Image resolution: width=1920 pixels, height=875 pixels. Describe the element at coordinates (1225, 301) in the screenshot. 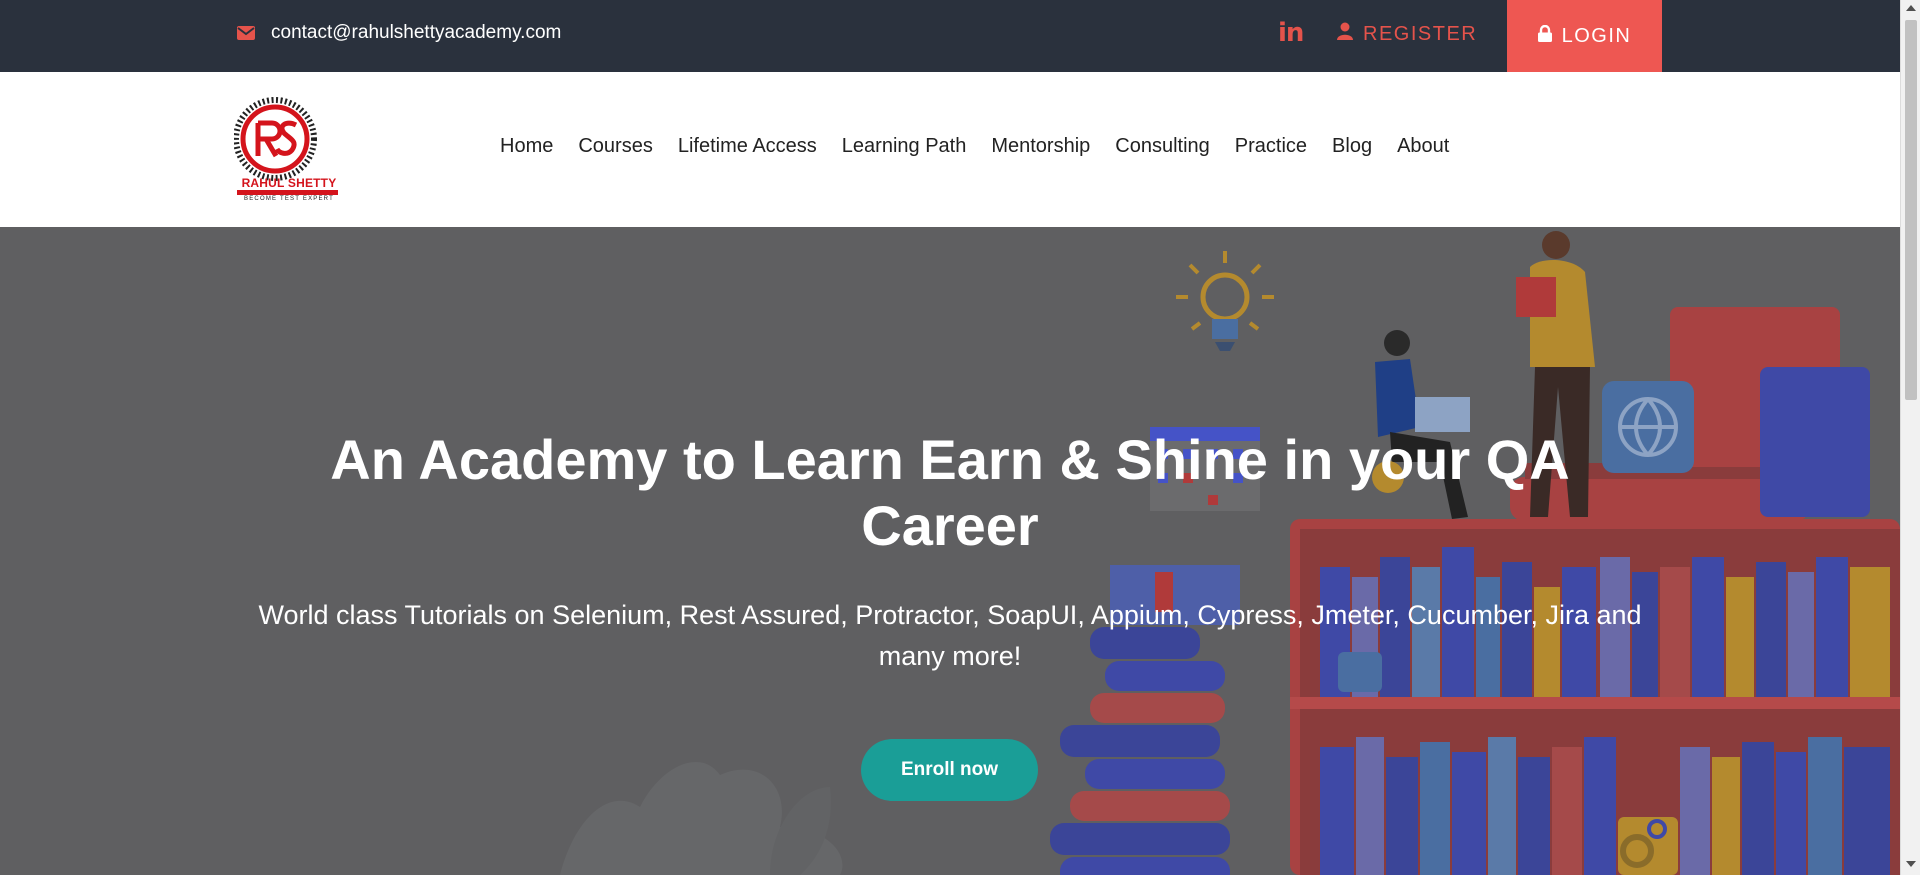

I see `lightbulb-icon` at that location.